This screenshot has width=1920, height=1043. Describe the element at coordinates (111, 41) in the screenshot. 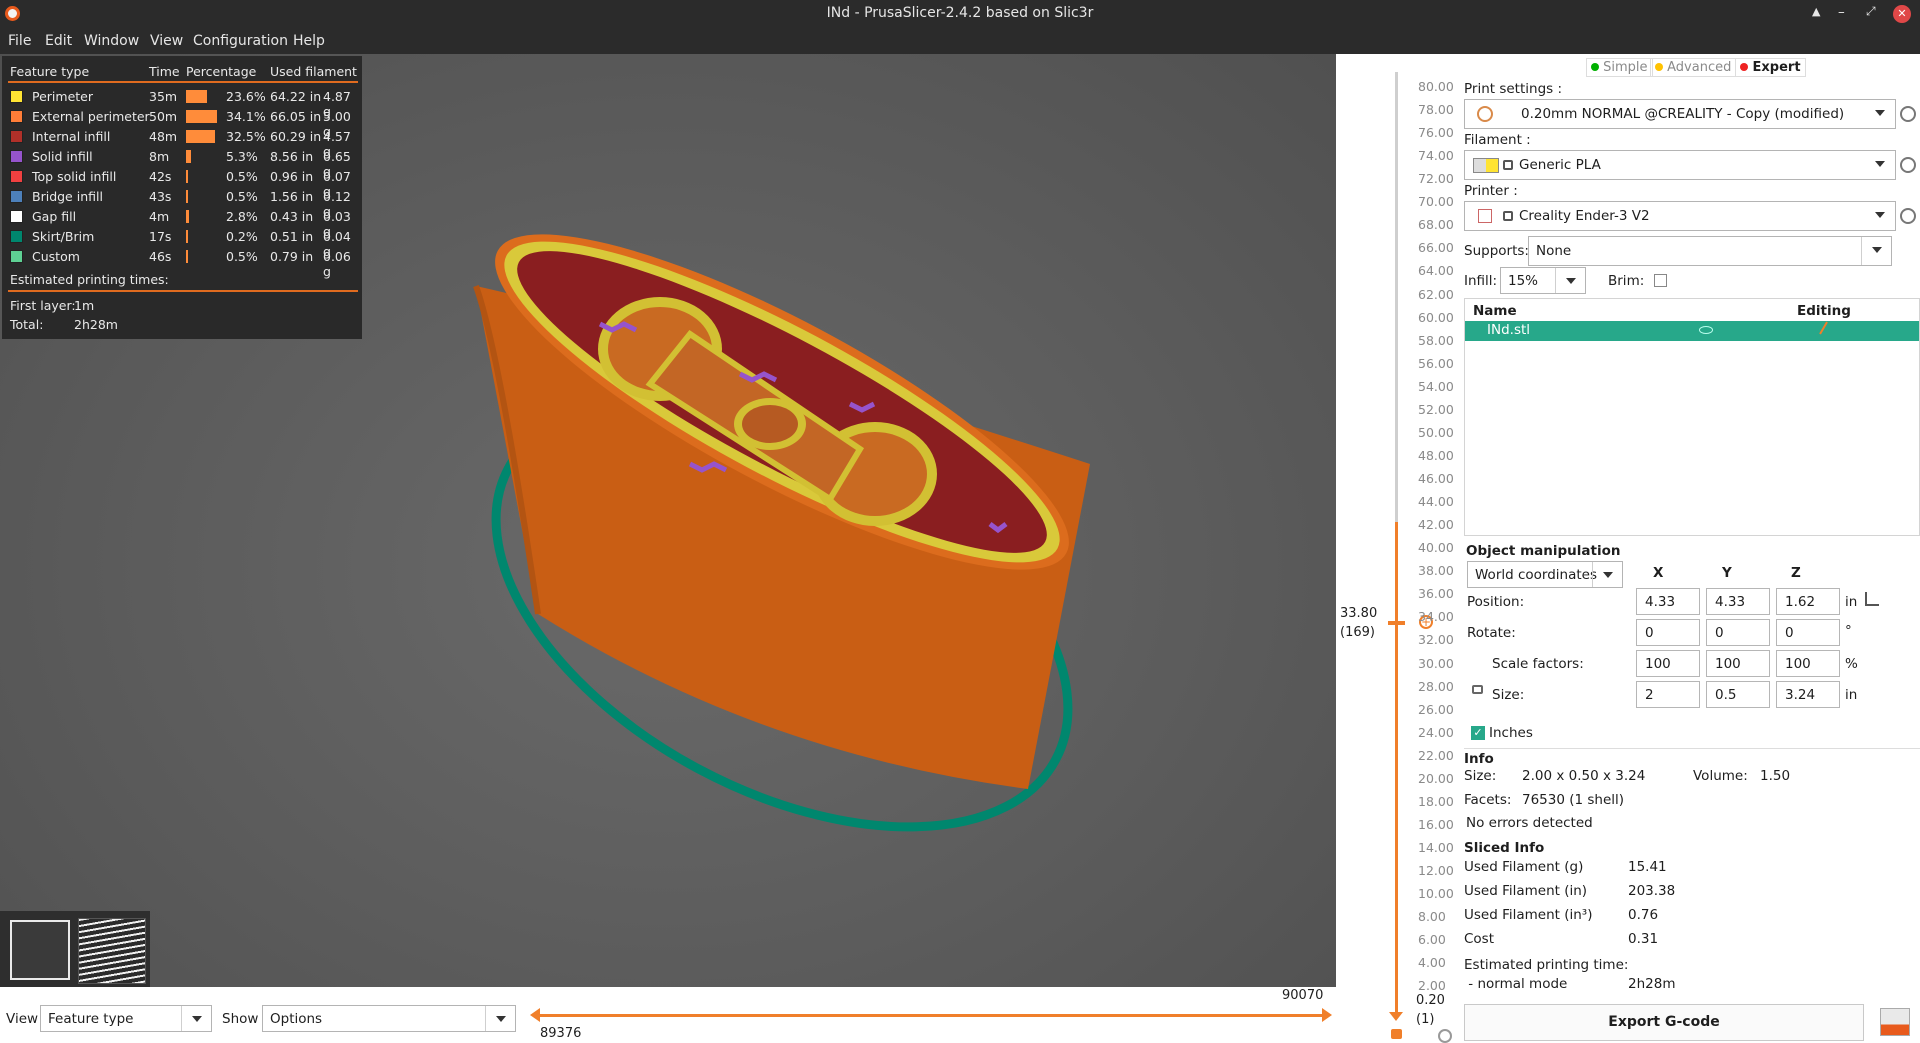

I see `menu-window: Window` at that location.